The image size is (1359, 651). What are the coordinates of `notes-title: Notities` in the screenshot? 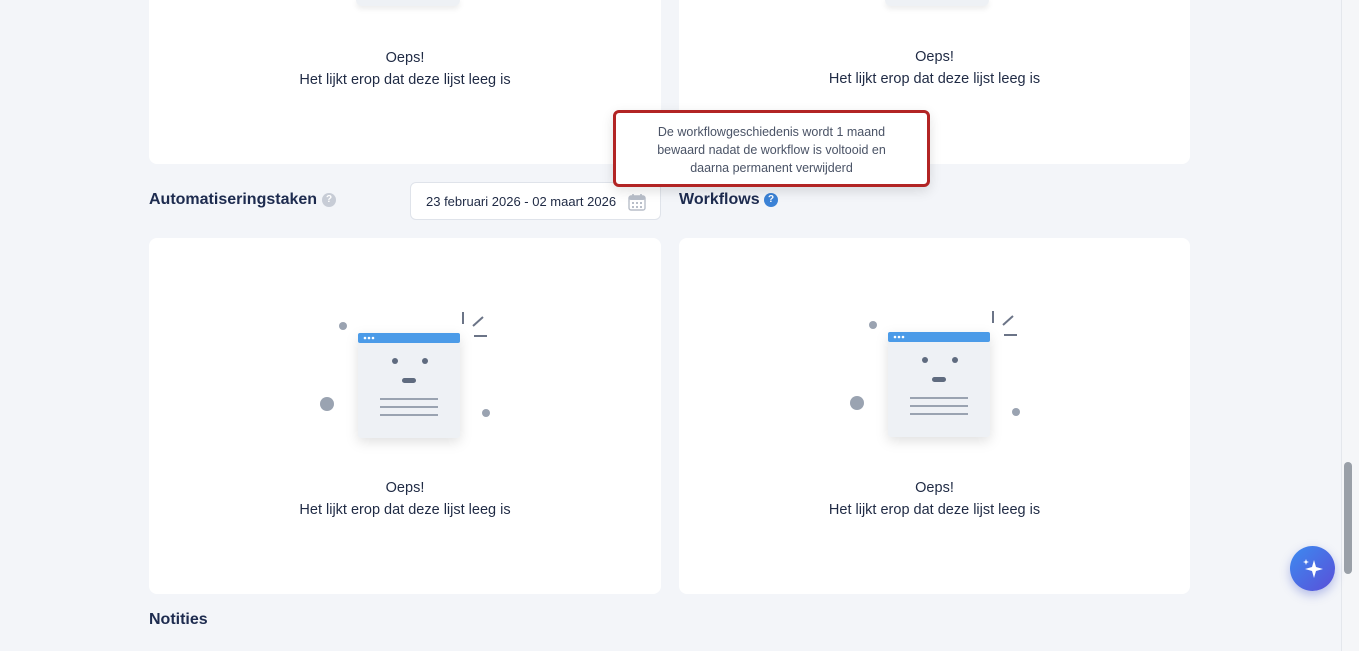 It's located at (178, 619).